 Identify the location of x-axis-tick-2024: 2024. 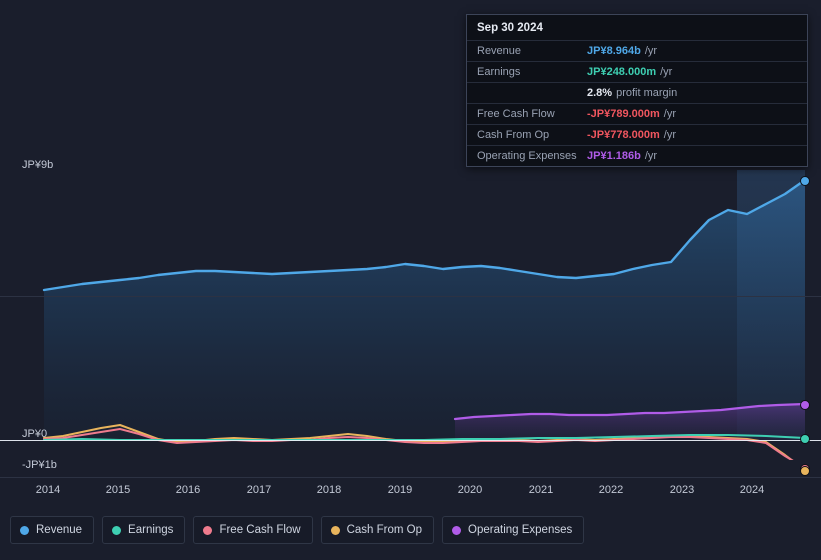
(752, 490).